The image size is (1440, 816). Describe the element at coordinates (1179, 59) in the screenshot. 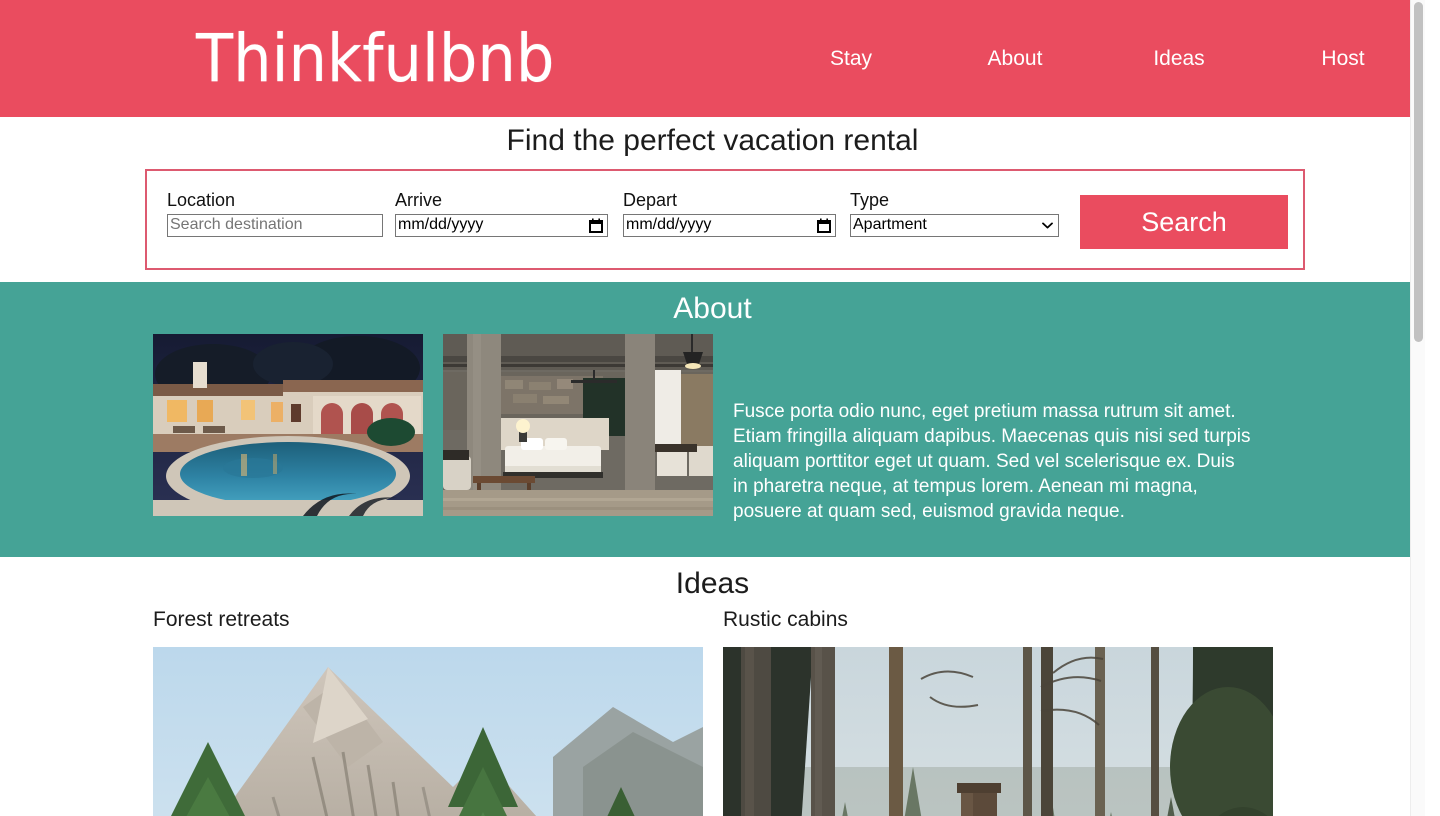

I see `nav-item-ideas: Ideas` at that location.